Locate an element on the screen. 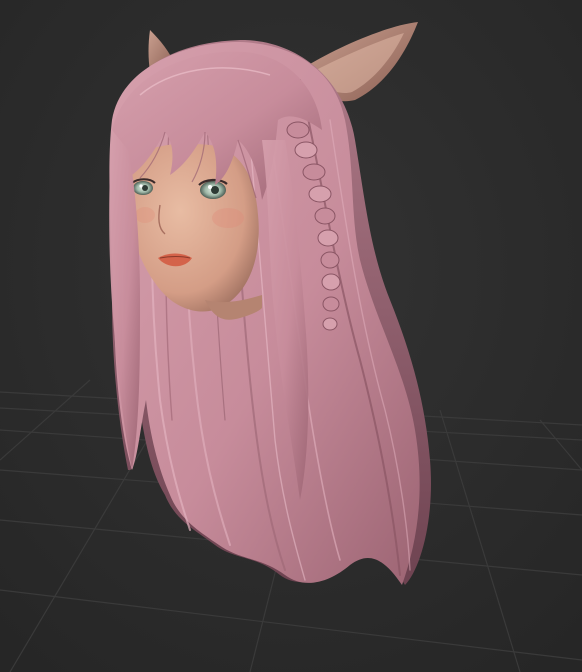 The width and height of the screenshot is (582, 672). left-cheek-blush is located at coordinates (145, 215).